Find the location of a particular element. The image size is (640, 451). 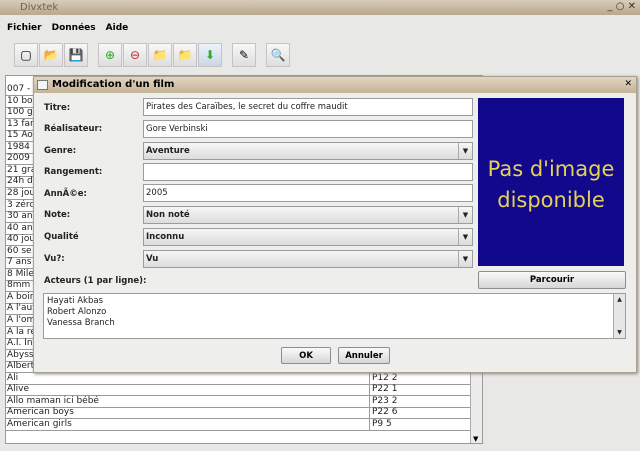

annee-input: 2005 is located at coordinates (308, 193).